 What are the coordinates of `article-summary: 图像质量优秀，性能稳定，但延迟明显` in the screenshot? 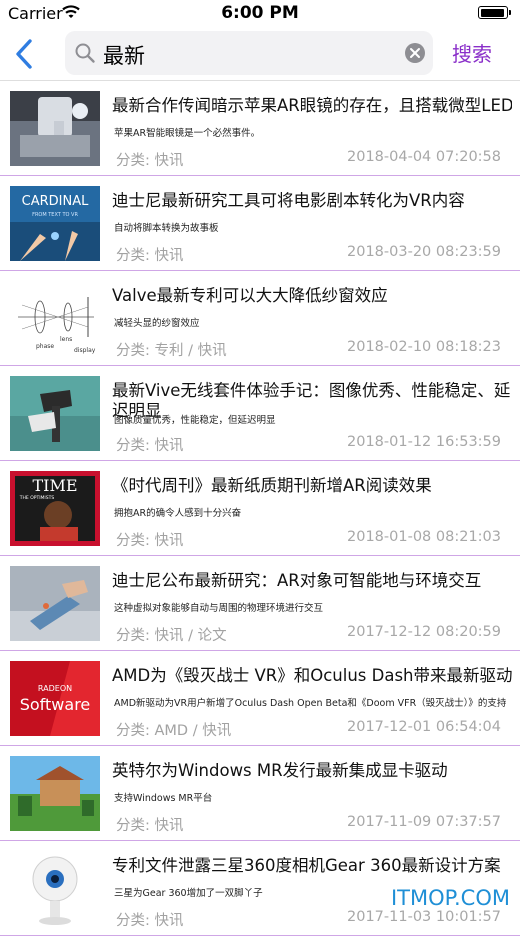 It's located at (195, 420).